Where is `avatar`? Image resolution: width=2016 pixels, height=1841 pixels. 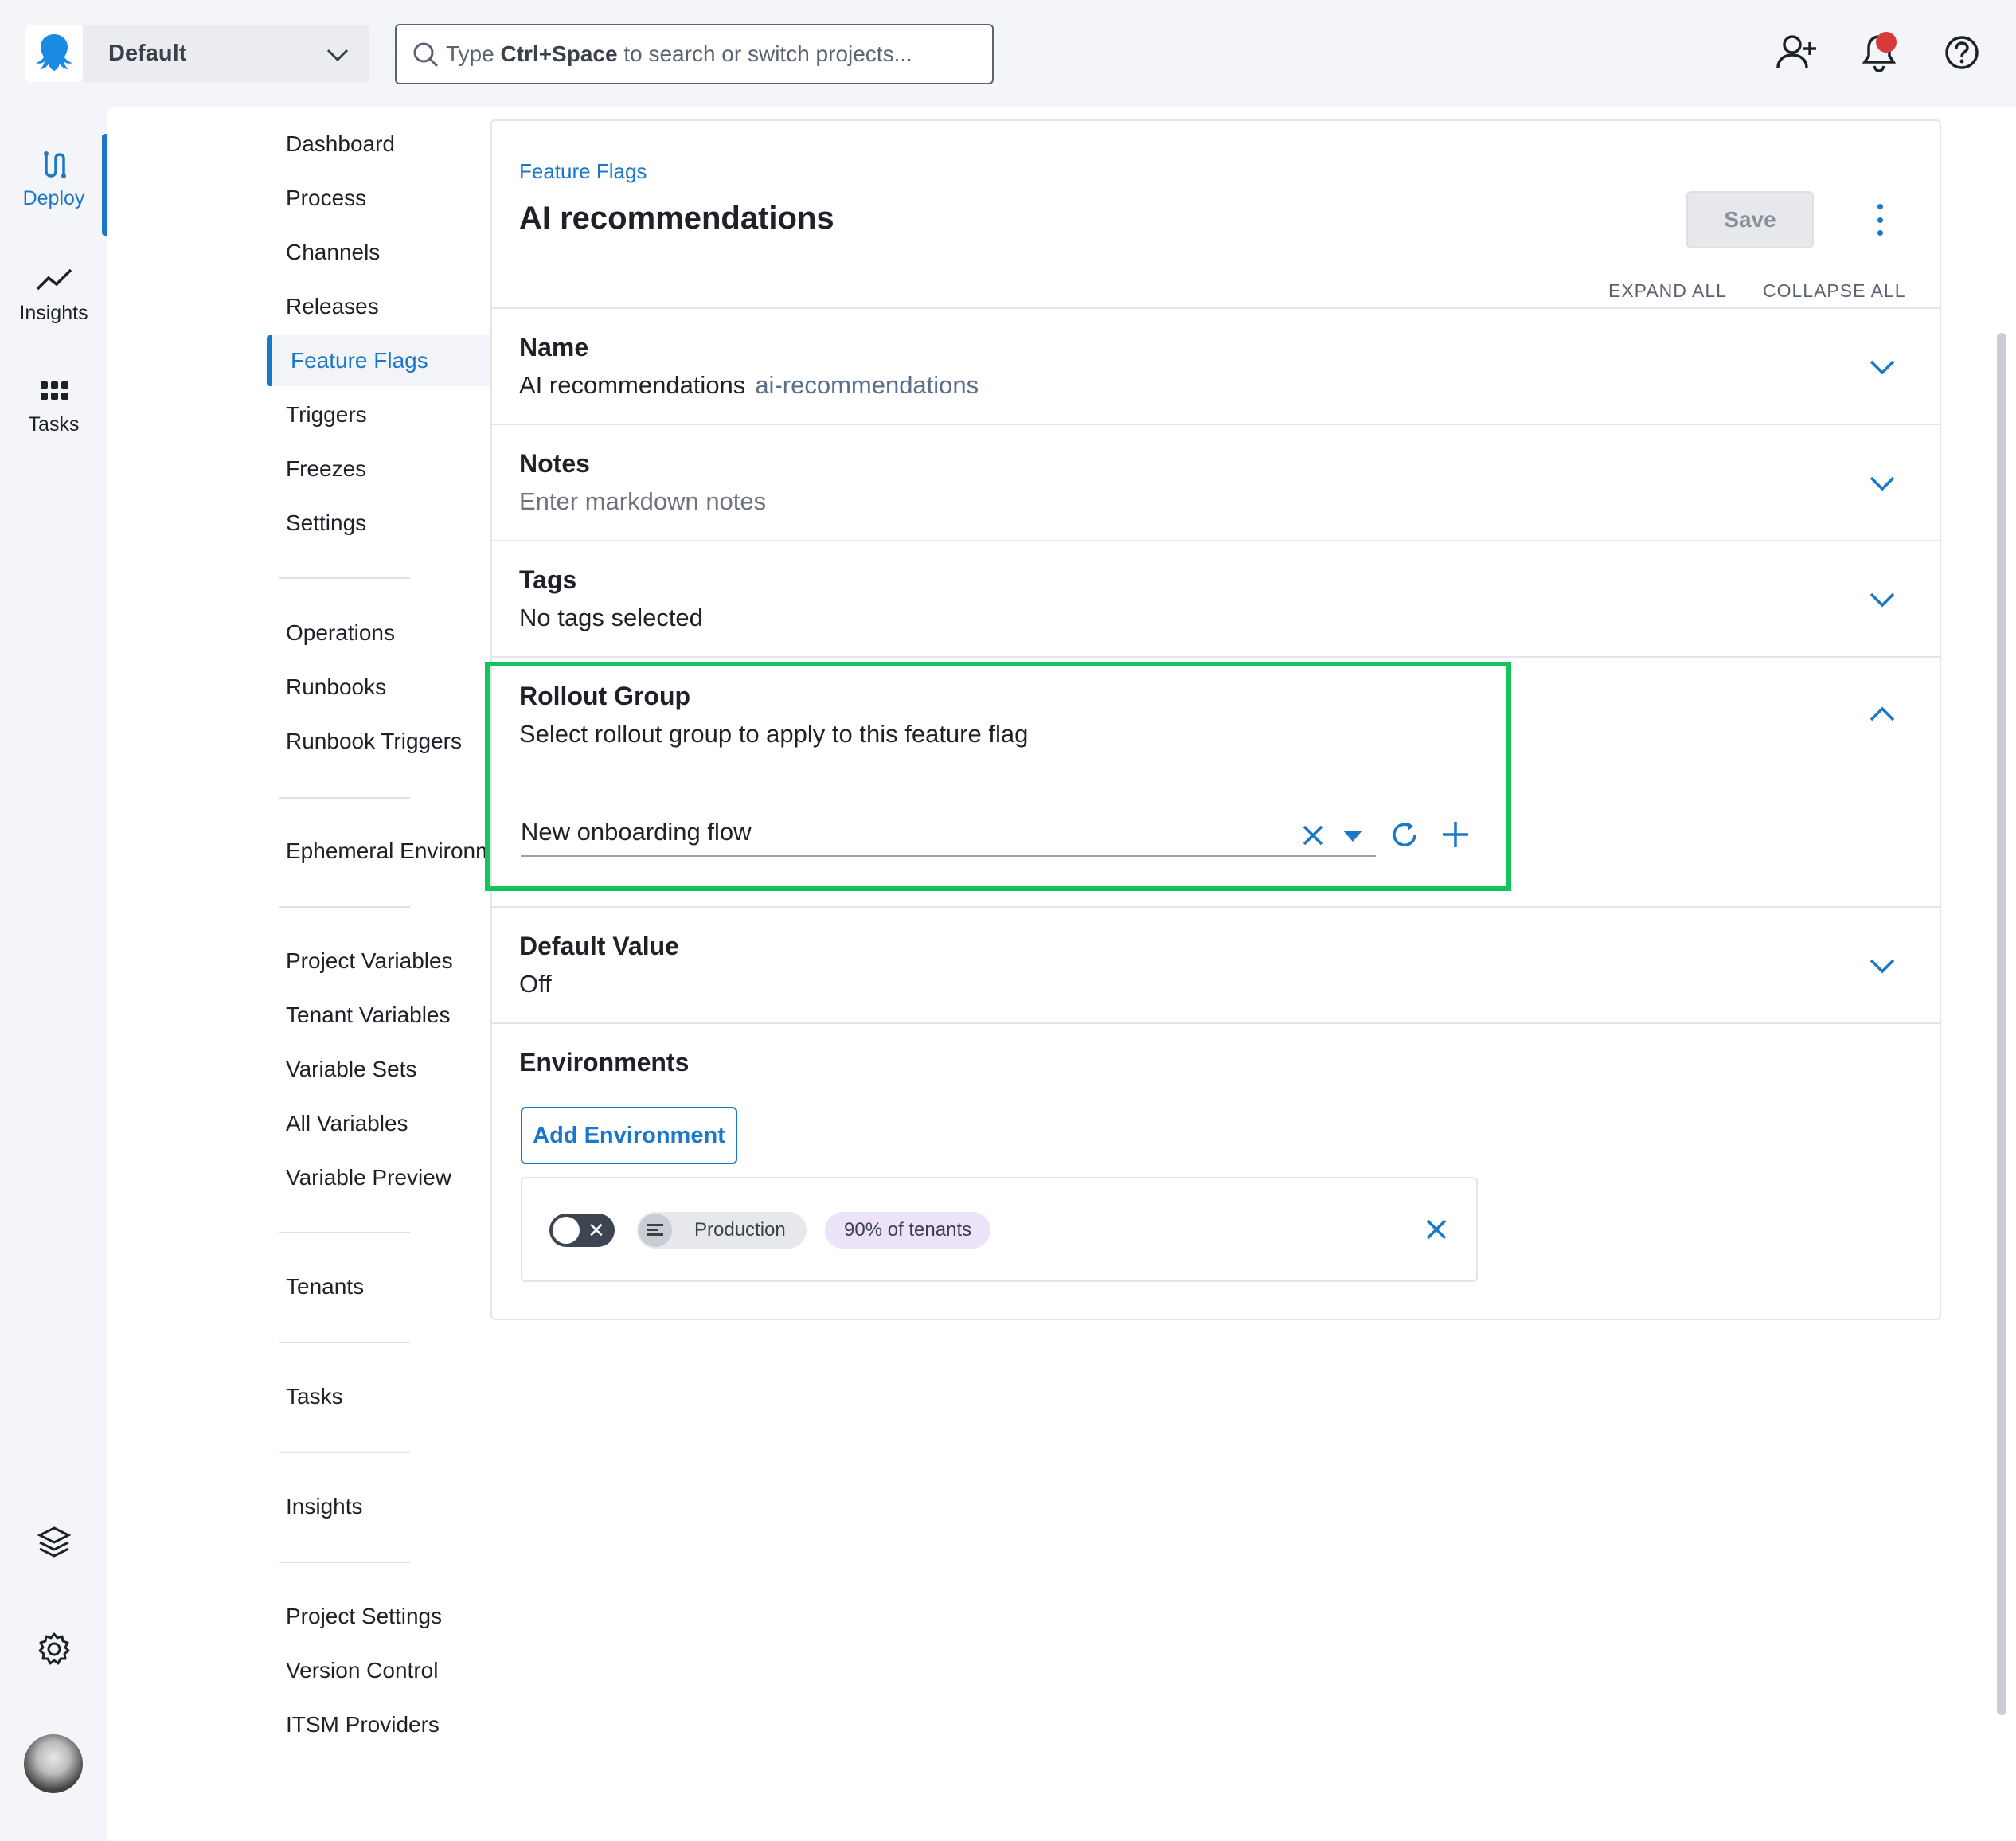 avatar is located at coordinates (53, 1763).